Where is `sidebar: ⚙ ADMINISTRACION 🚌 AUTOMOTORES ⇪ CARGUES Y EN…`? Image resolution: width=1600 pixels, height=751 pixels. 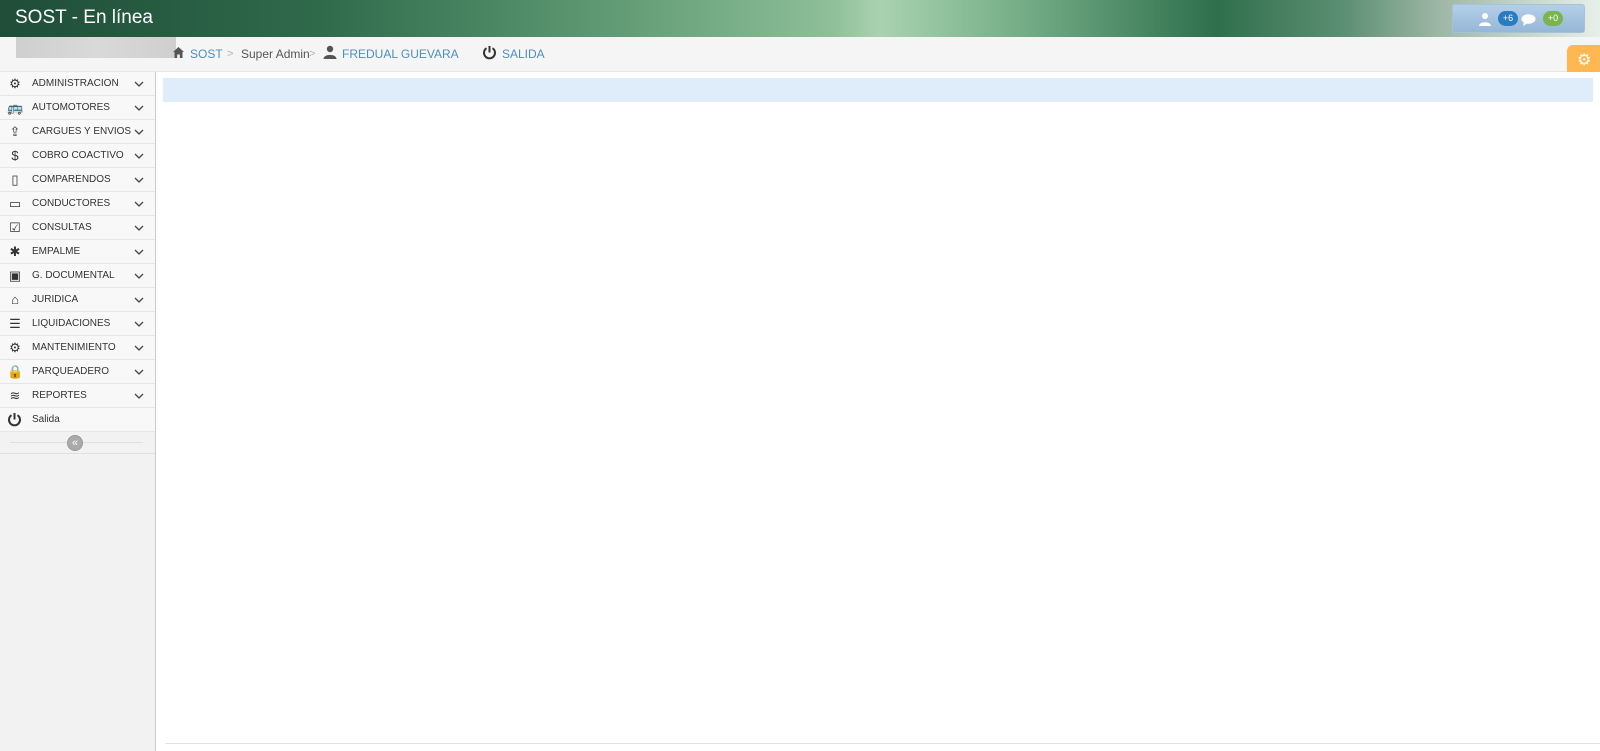
sidebar: ⚙ ADMINISTRACION 🚌 AUTOMOTORES ⇪ CARGUES Y EN… is located at coordinates (78, 411).